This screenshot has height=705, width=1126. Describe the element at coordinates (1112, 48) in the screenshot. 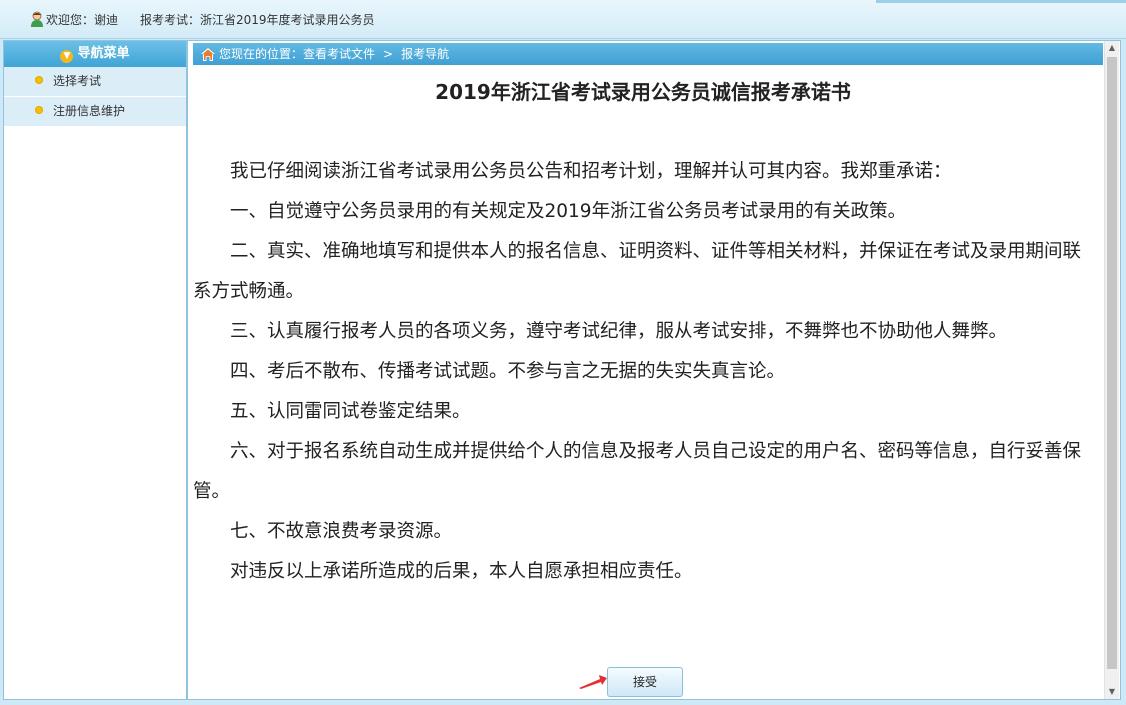

I see `scroll-up-icon: ▲` at that location.